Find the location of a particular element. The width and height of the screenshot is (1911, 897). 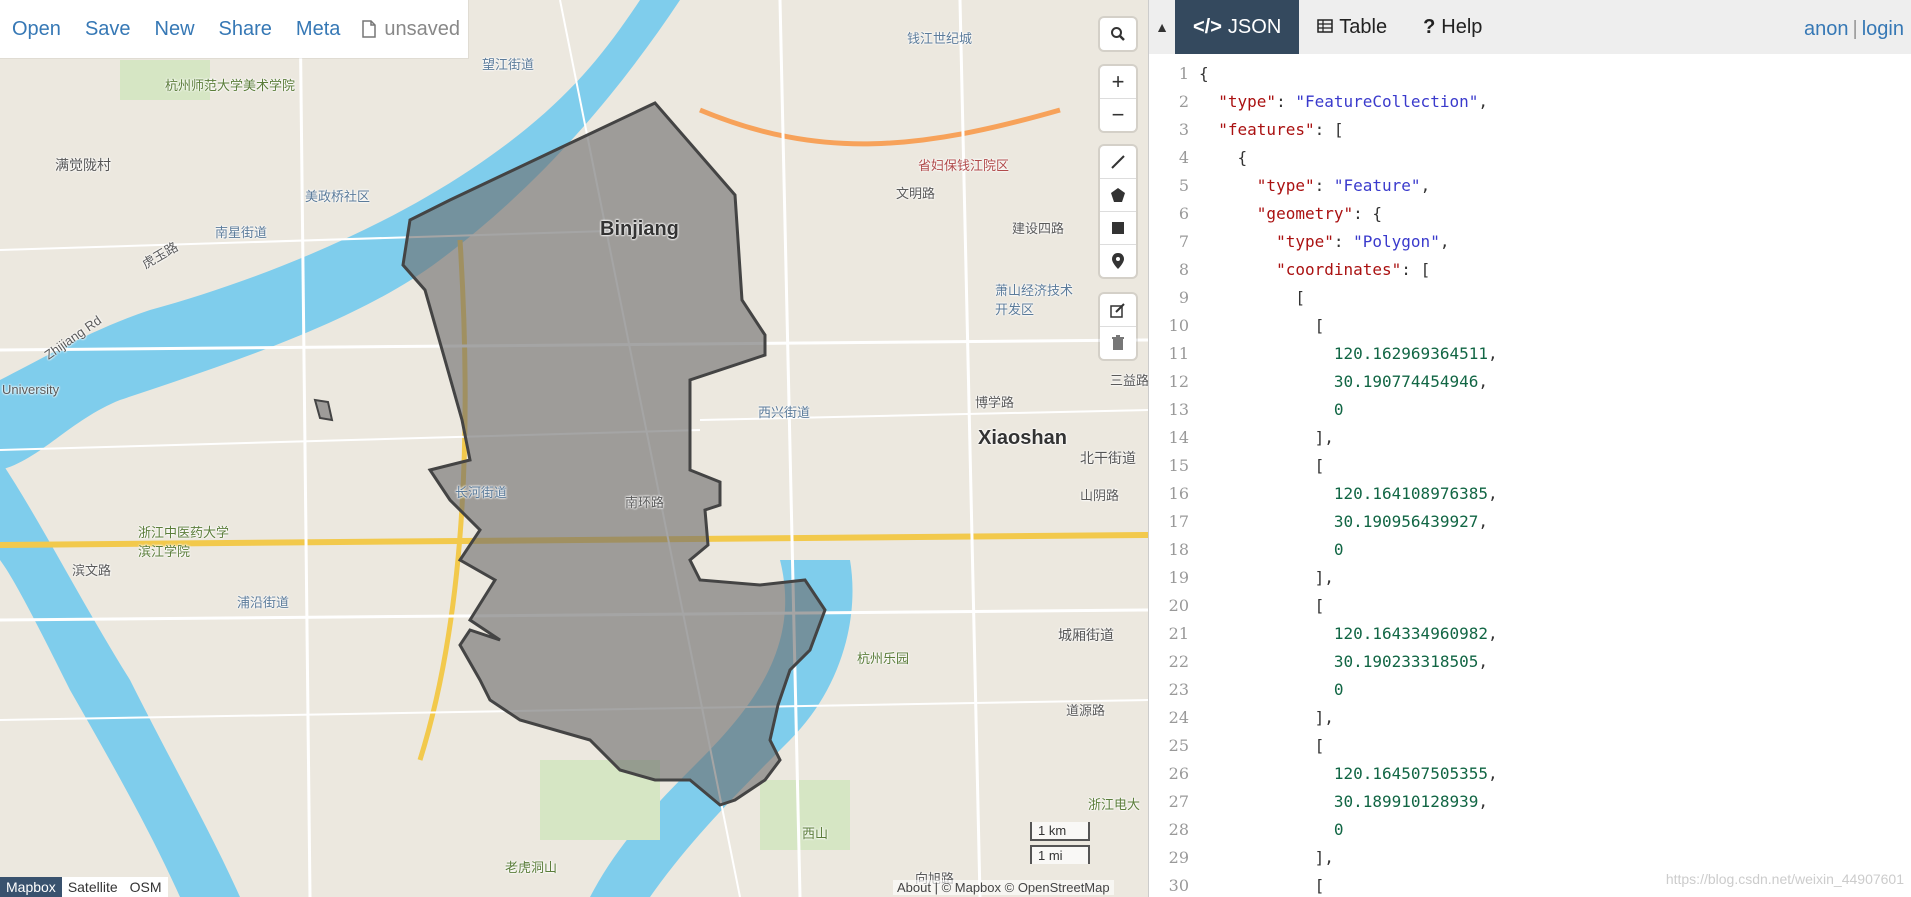

code-line: 9 [ is located at coordinates (1530, 298).